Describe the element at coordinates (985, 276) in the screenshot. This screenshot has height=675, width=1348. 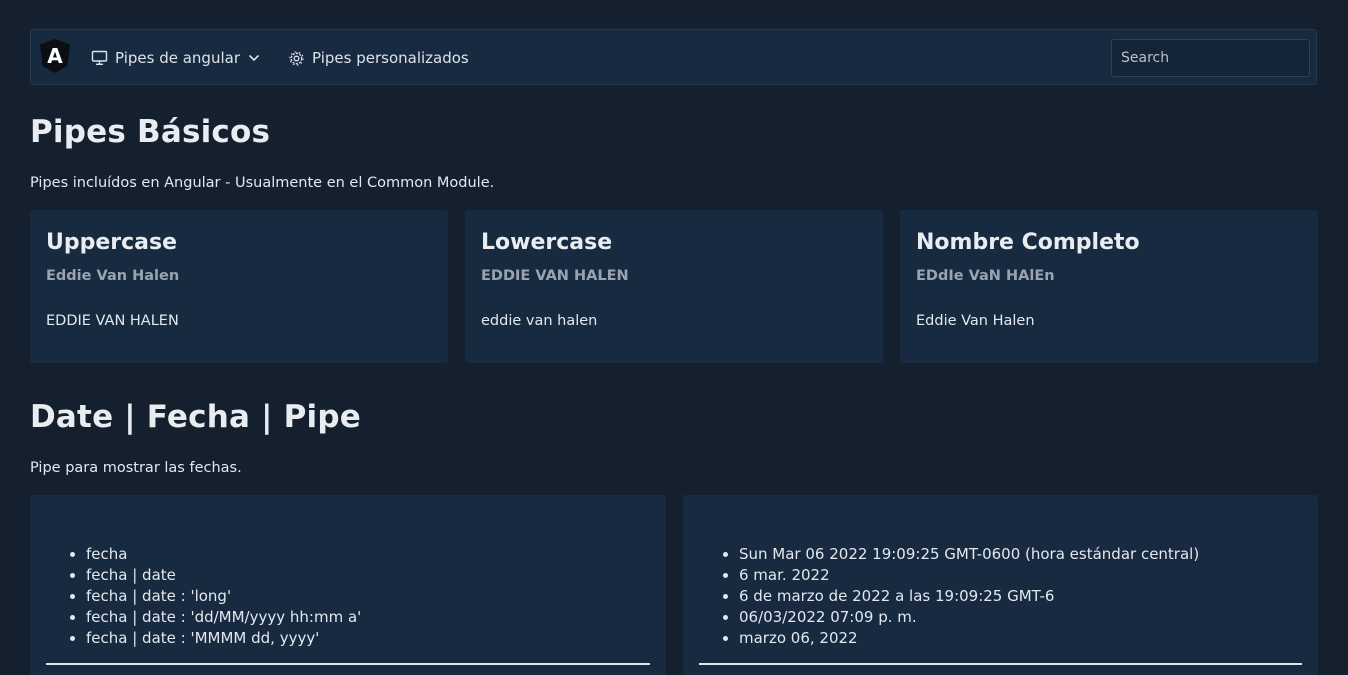
I see `card-subtitle: EDdIe VaN HAlEn` at that location.